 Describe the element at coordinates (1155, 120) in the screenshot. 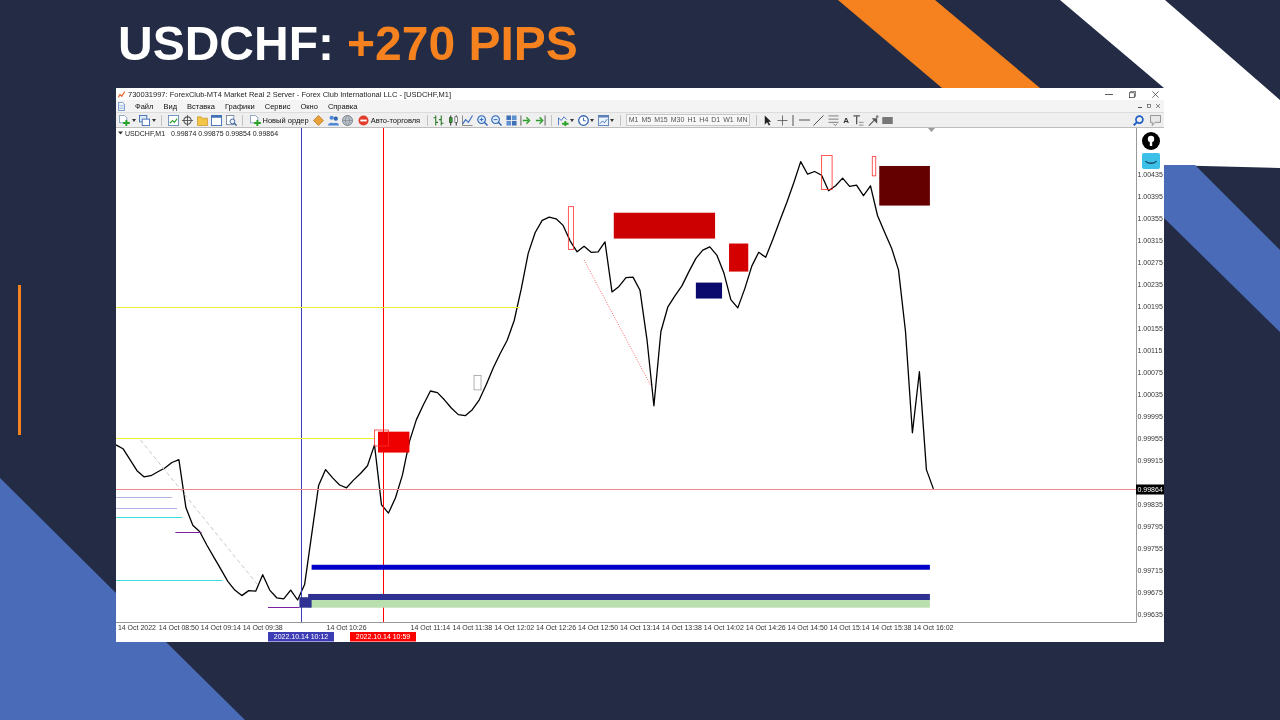

I see `chat-icon` at that location.